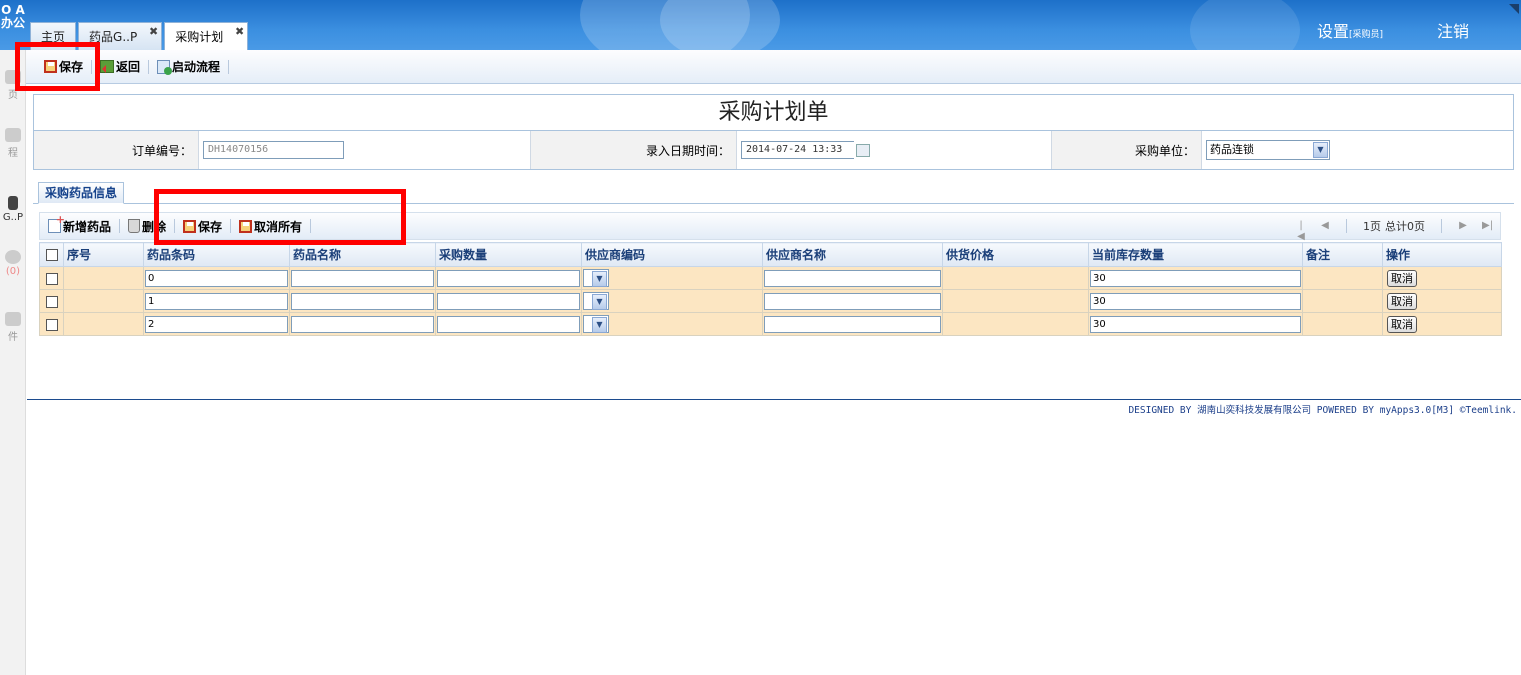  Describe the element at coordinates (774, 399) in the screenshot. I see `footer-divider` at that location.